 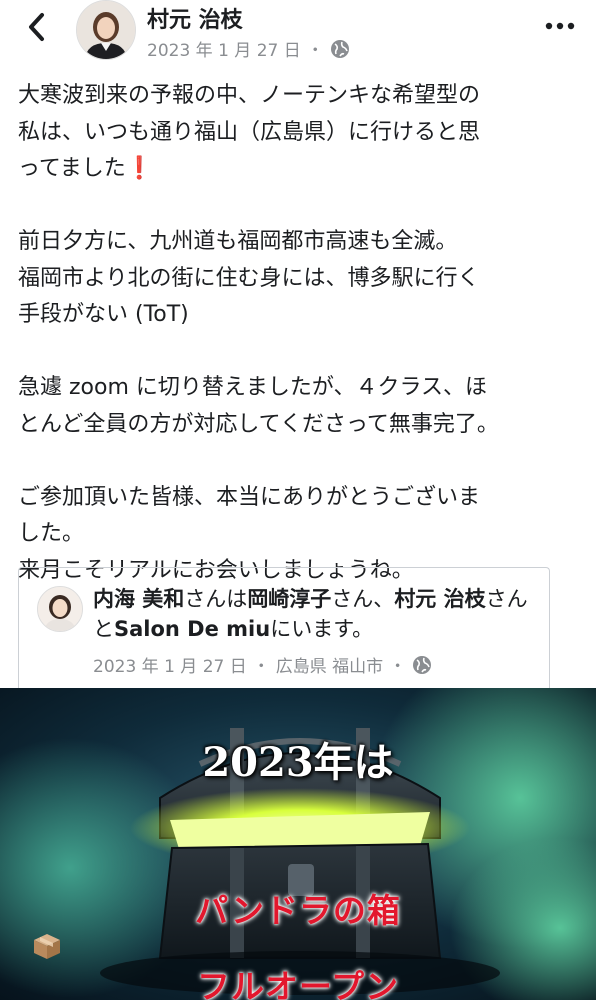 I want to click on checkin-meta: 2023 年 1 月 27 日 ・ 広島県 福山市 ・, so click(x=262, y=664).